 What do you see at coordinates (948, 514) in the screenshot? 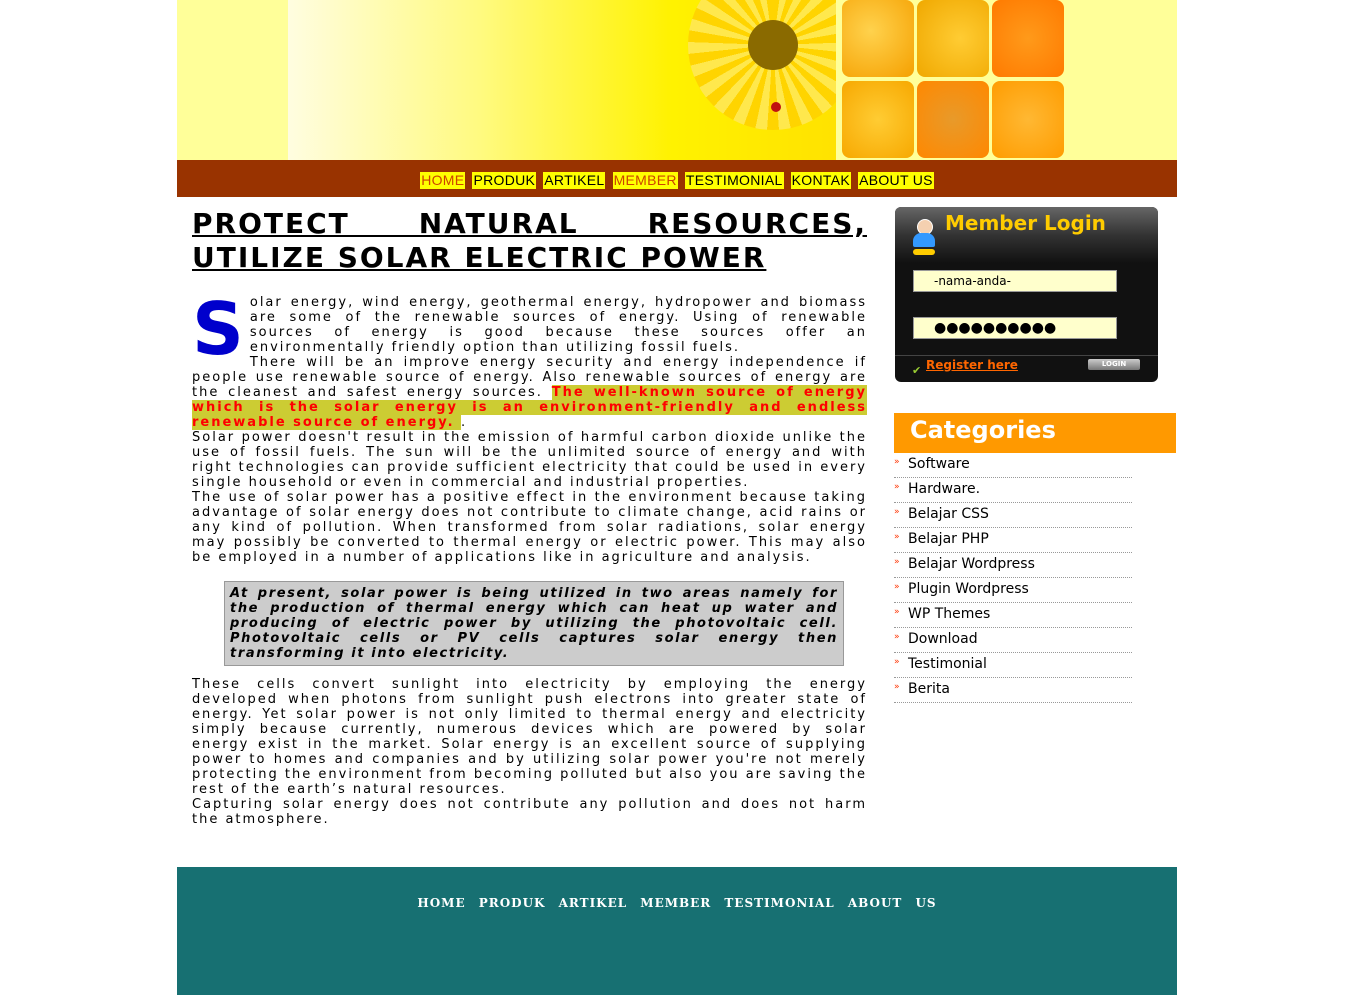
I see `category-link: Belajar CSS` at bounding box center [948, 514].